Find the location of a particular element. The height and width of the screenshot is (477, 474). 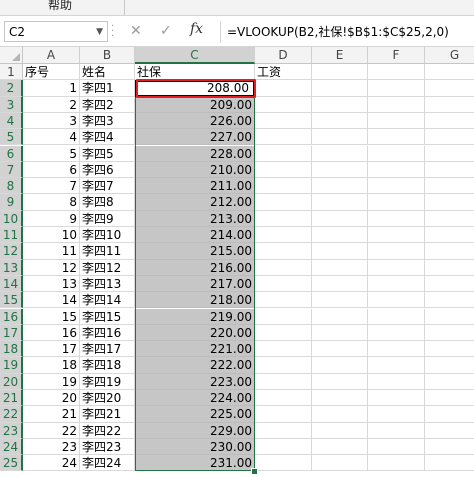

row-header: 5 is located at coordinates (11, 137).